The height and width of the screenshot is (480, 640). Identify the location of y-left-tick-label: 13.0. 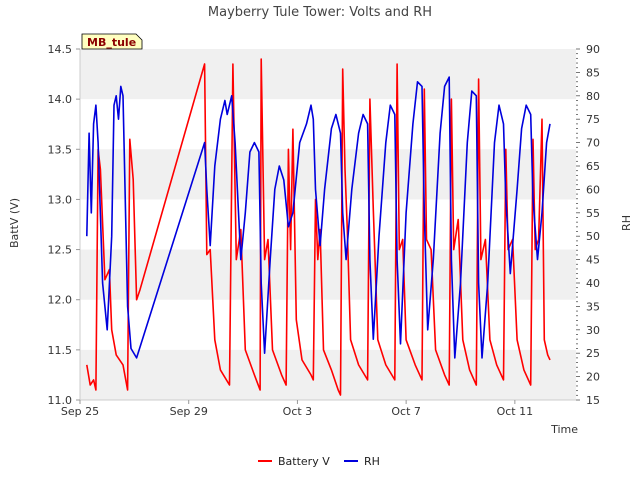
(60, 199).